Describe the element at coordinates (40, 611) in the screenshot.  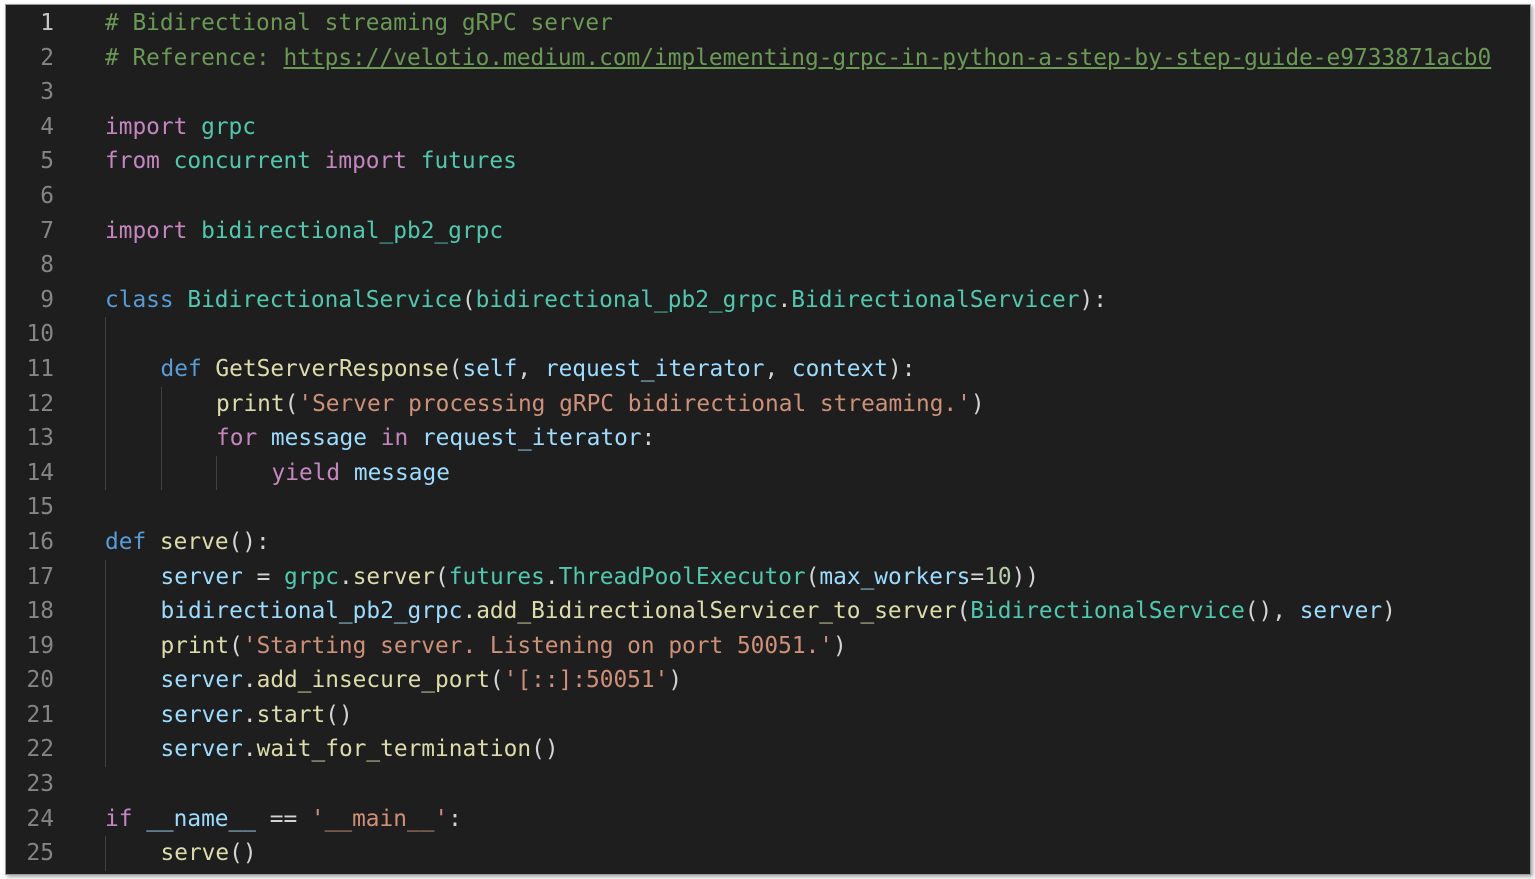
I see `line-number: 18` at that location.